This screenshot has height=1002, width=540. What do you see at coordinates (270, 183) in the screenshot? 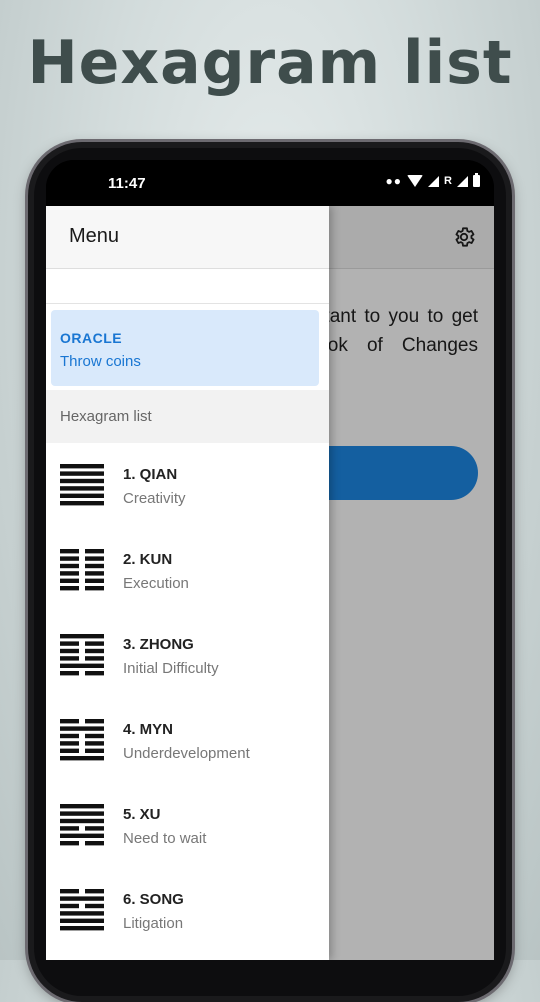
I see `status-bar: 11:47 ●● R` at bounding box center [270, 183].